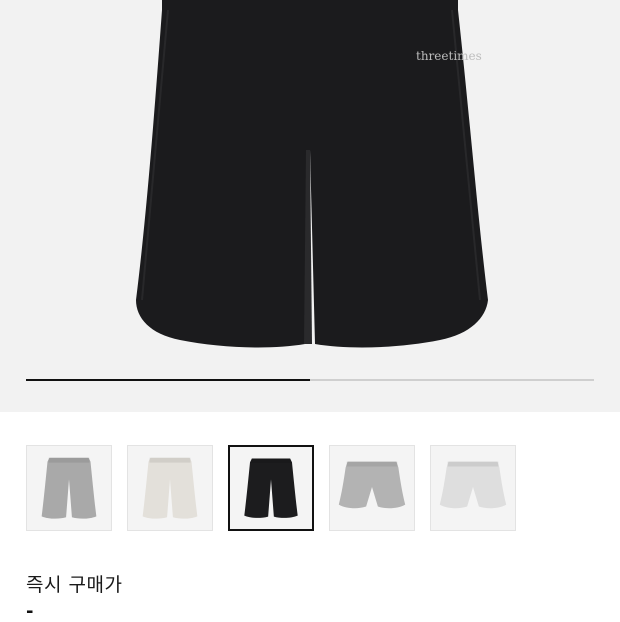 Image resolution: width=620 pixels, height=622 pixels. What do you see at coordinates (168, 380) in the screenshot?
I see `carousel-progress-fill` at bounding box center [168, 380].